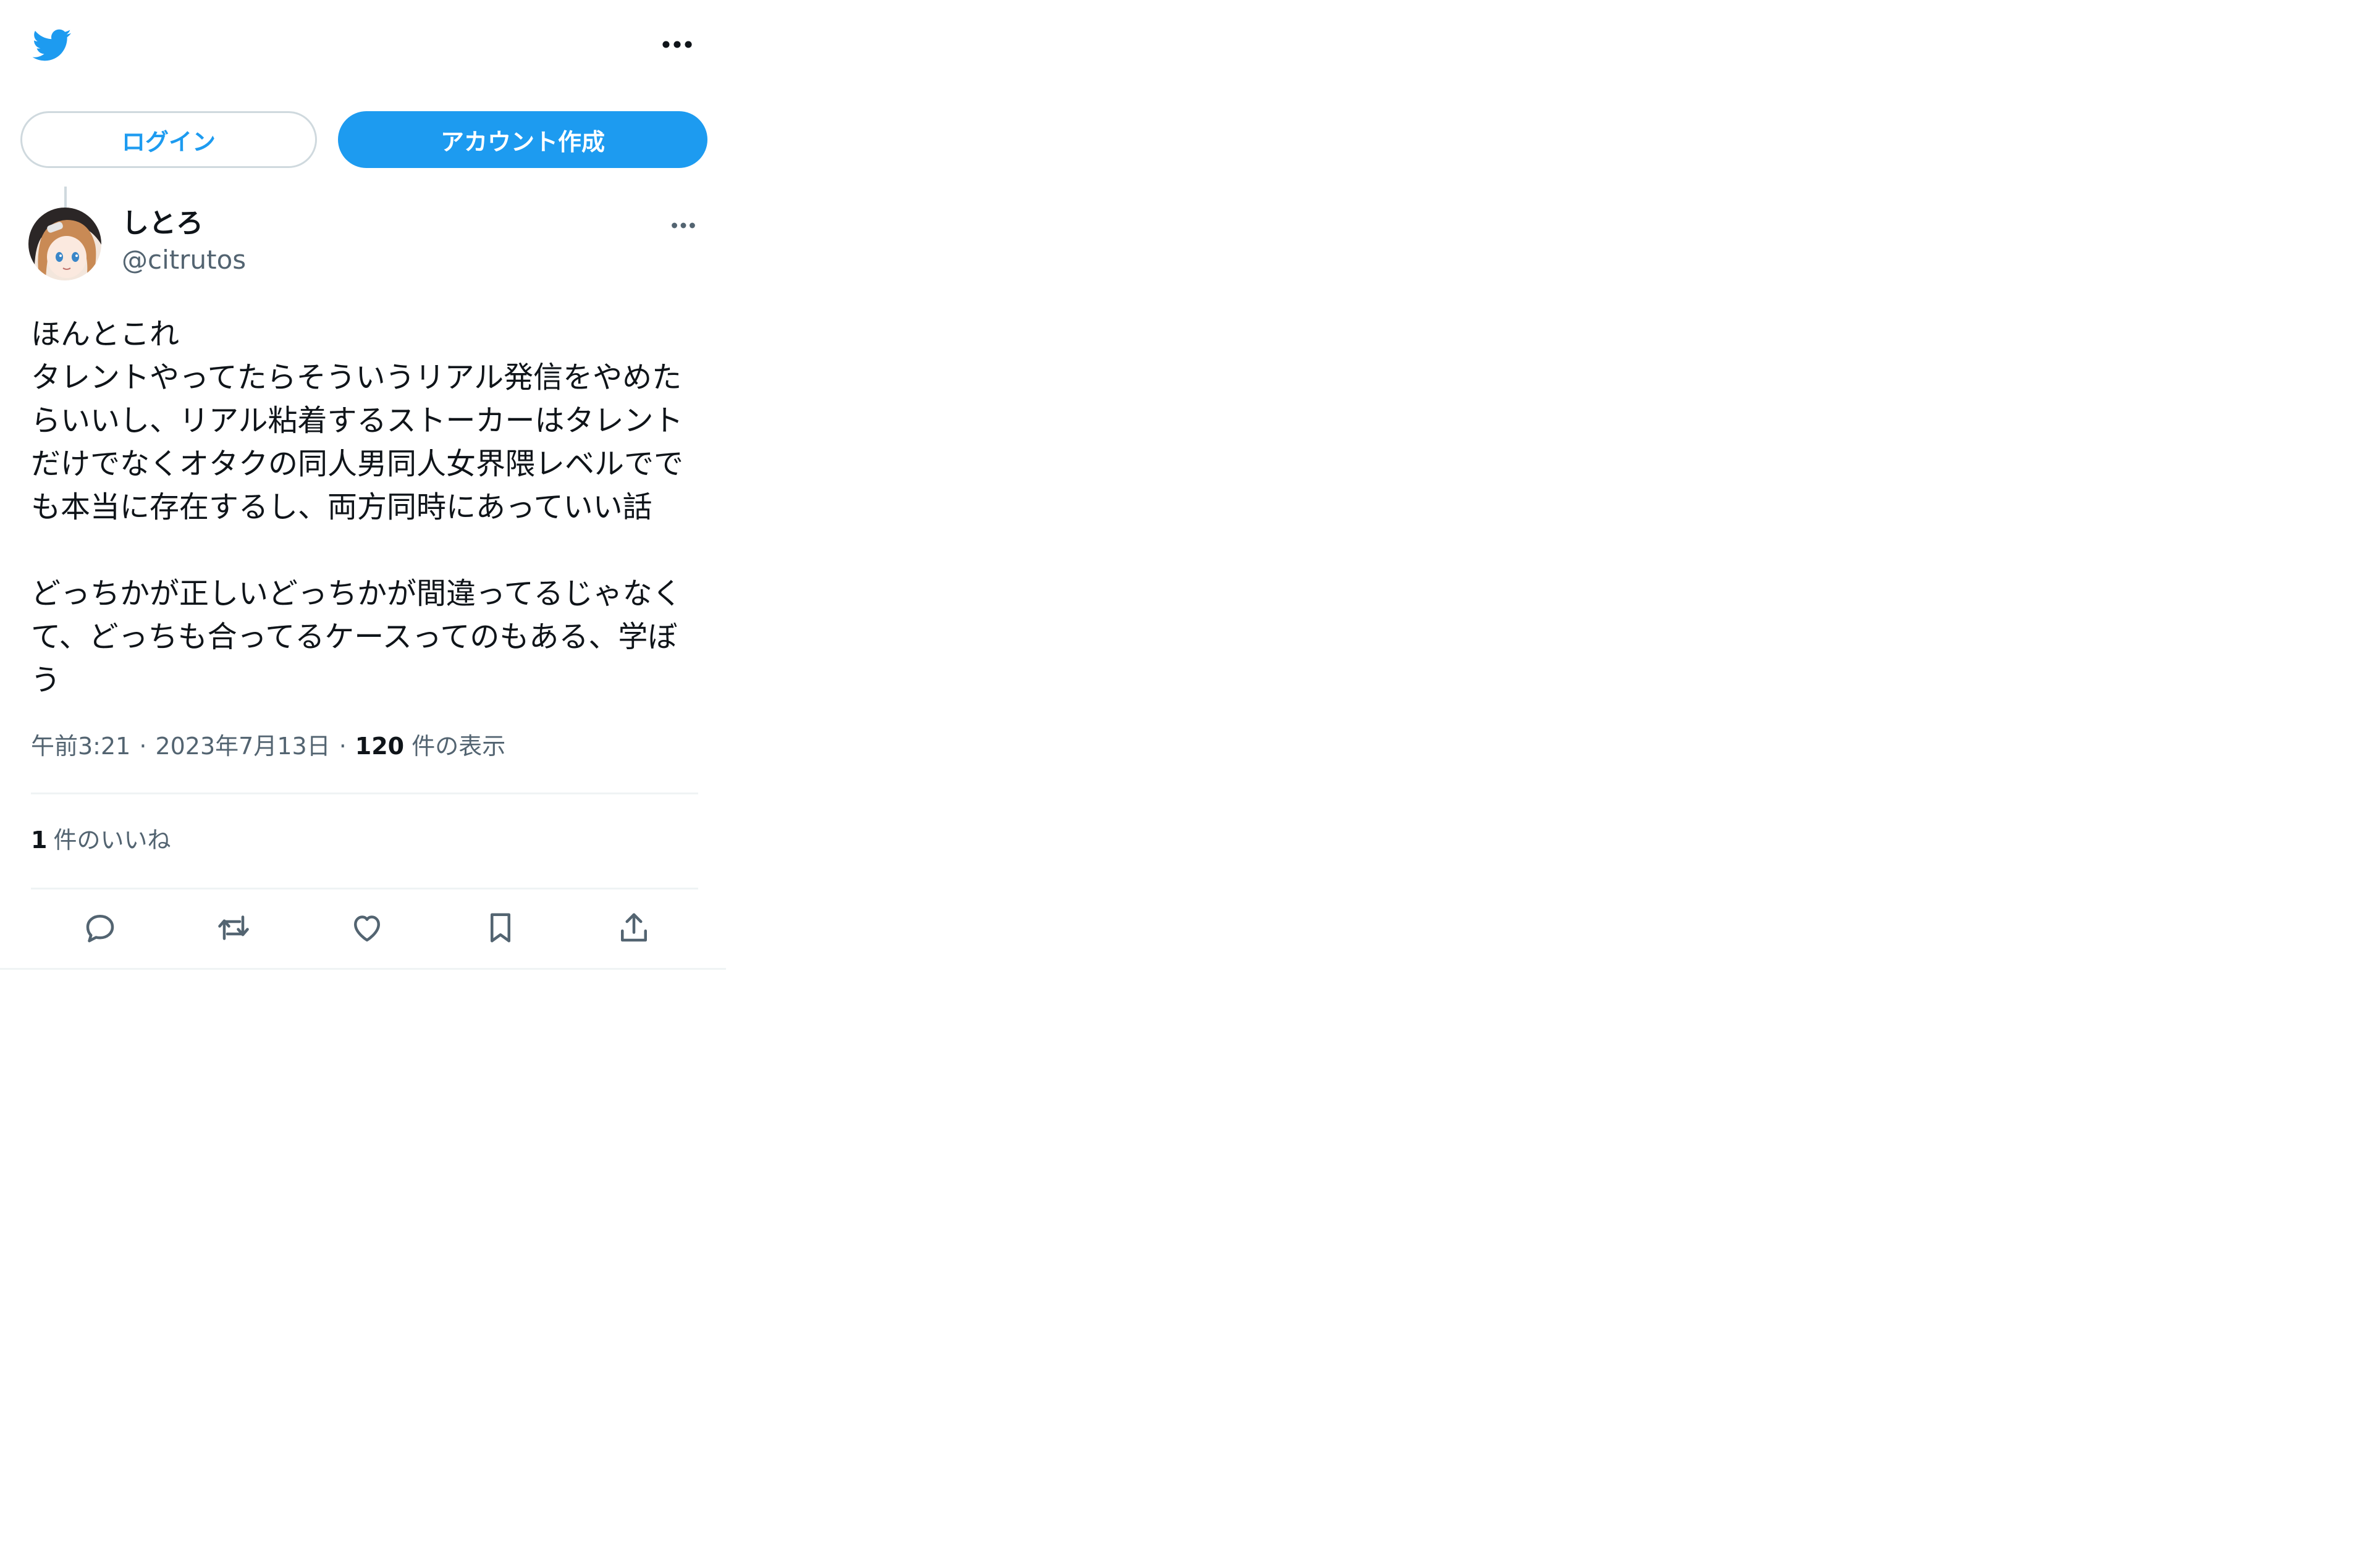 The height and width of the screenshot is (1564, 2380). What do you see at coordinates (683, 225) in the screenshot?
I see `tweet-more-icon` at bounding box center [683, 225].